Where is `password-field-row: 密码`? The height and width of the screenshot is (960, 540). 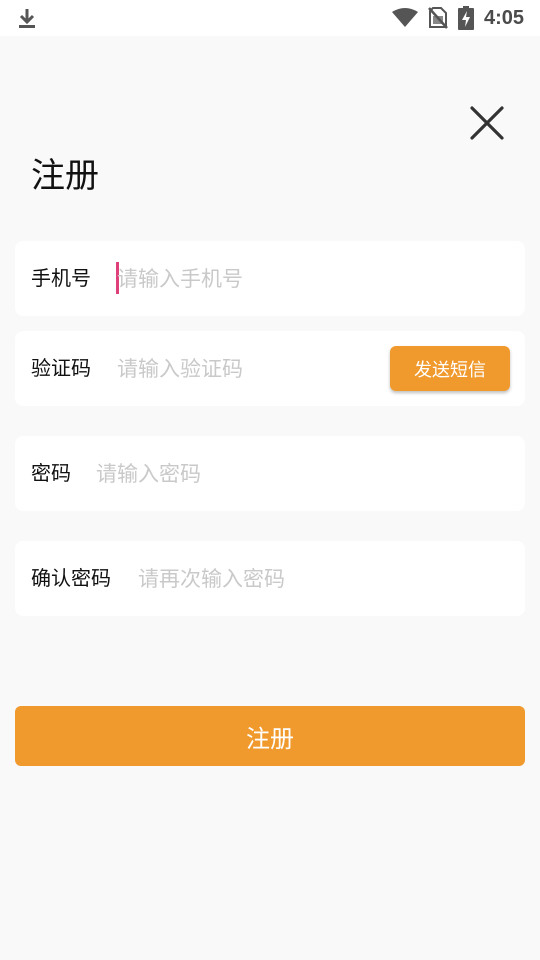 password-field-row: 密码 is located at coordinates (270, 473).